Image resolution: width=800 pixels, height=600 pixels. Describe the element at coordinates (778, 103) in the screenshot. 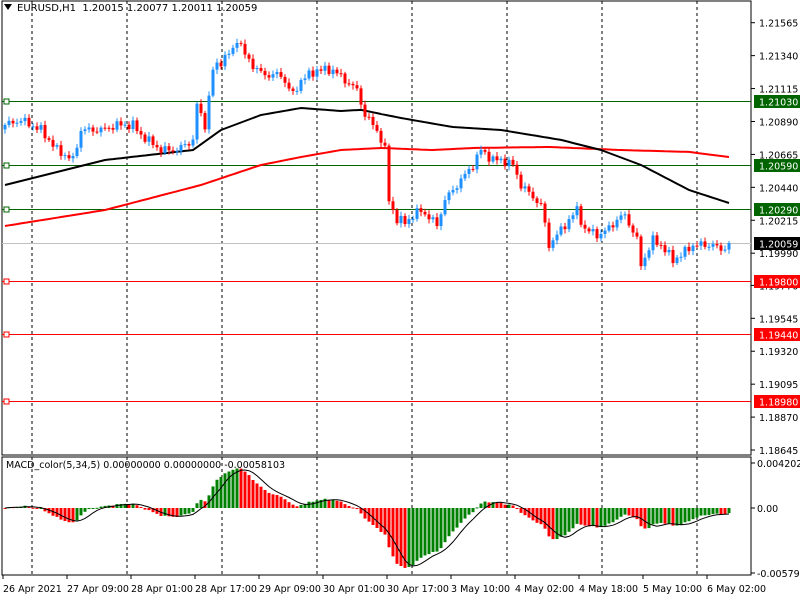

I see `level-price-label: 1.21030` at that location.